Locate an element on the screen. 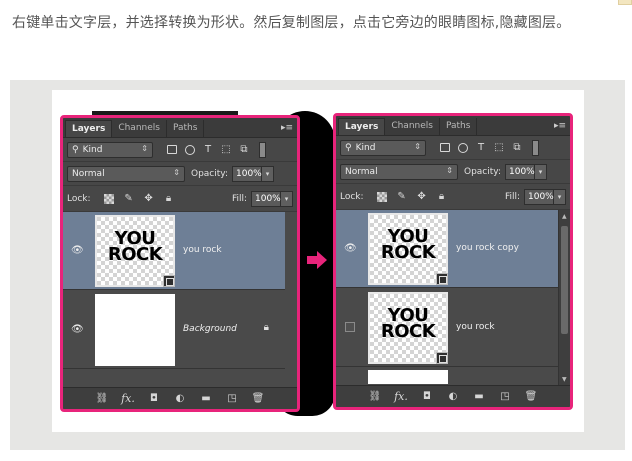 The height and width of the screenshot is (461, 632). layer-thumbnail: YOU ROCK is located at coordinates (408, 249).